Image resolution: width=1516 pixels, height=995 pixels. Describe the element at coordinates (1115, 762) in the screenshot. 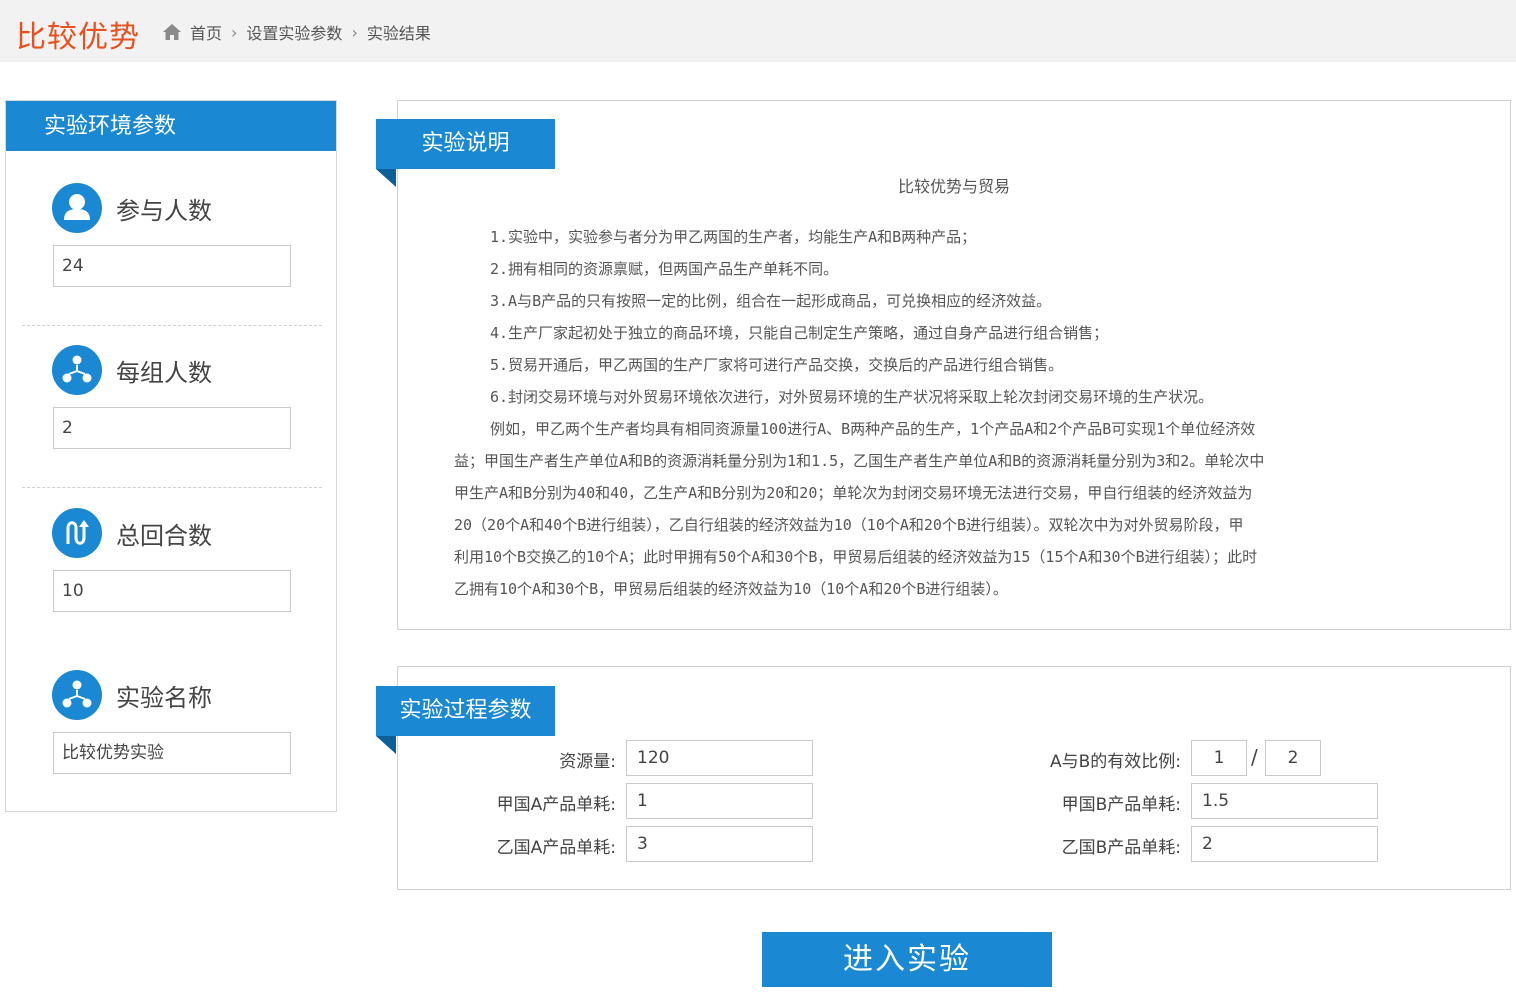

I see `ratio-label: A与B的有效比例:` at that location.